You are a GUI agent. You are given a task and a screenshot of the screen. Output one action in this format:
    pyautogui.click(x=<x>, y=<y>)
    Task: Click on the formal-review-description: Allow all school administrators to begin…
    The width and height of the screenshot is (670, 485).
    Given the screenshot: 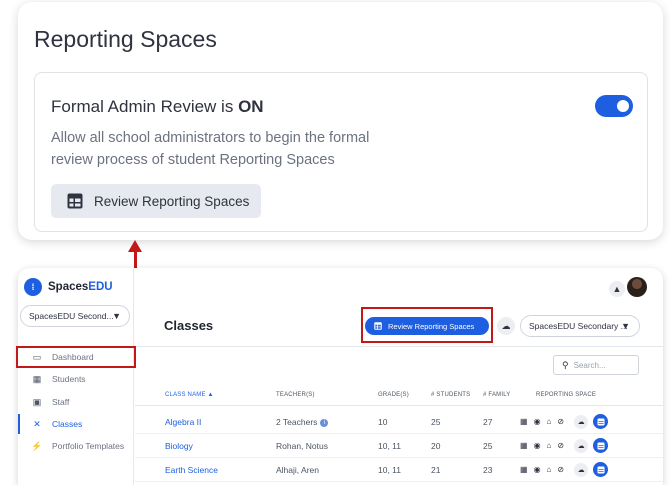 What is the action you would take?
    pyautogui.click(x=210, y=149)
    